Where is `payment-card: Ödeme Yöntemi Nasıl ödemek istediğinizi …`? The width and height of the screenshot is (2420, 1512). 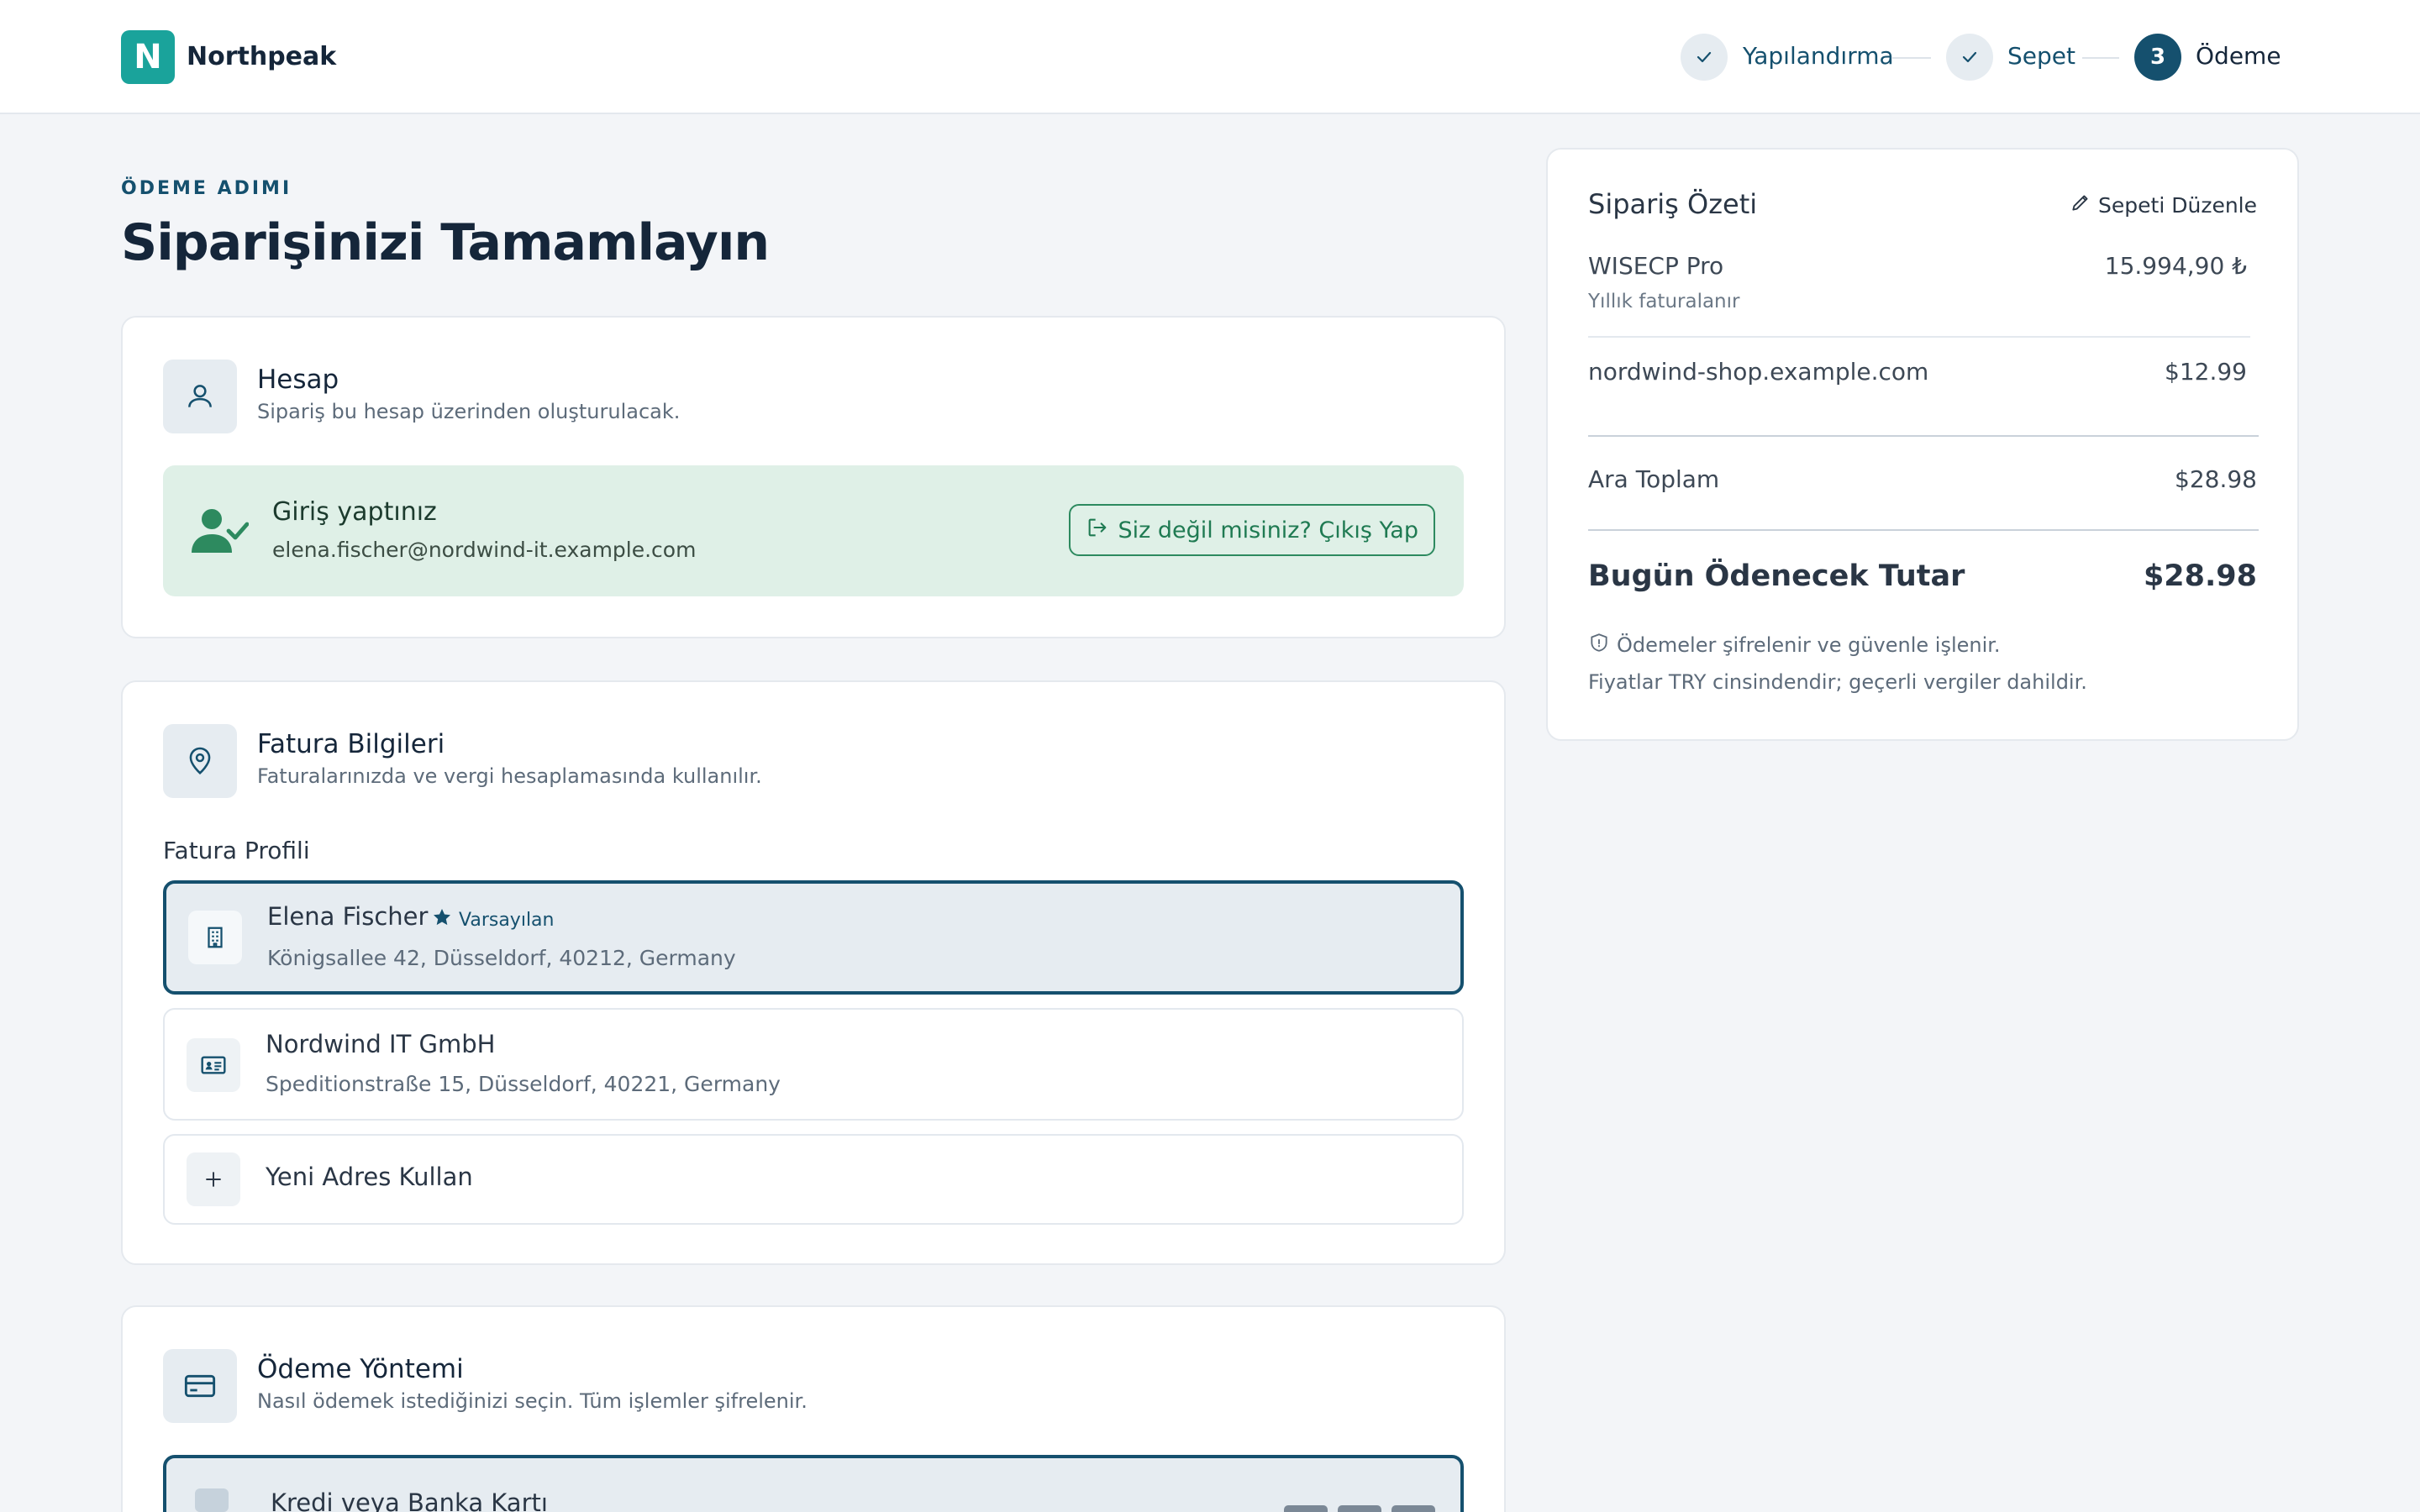
payment-card: Ödeme Yöntemi Nasıl ödemek istediğinizi … is located at coordinates (813, 1408).